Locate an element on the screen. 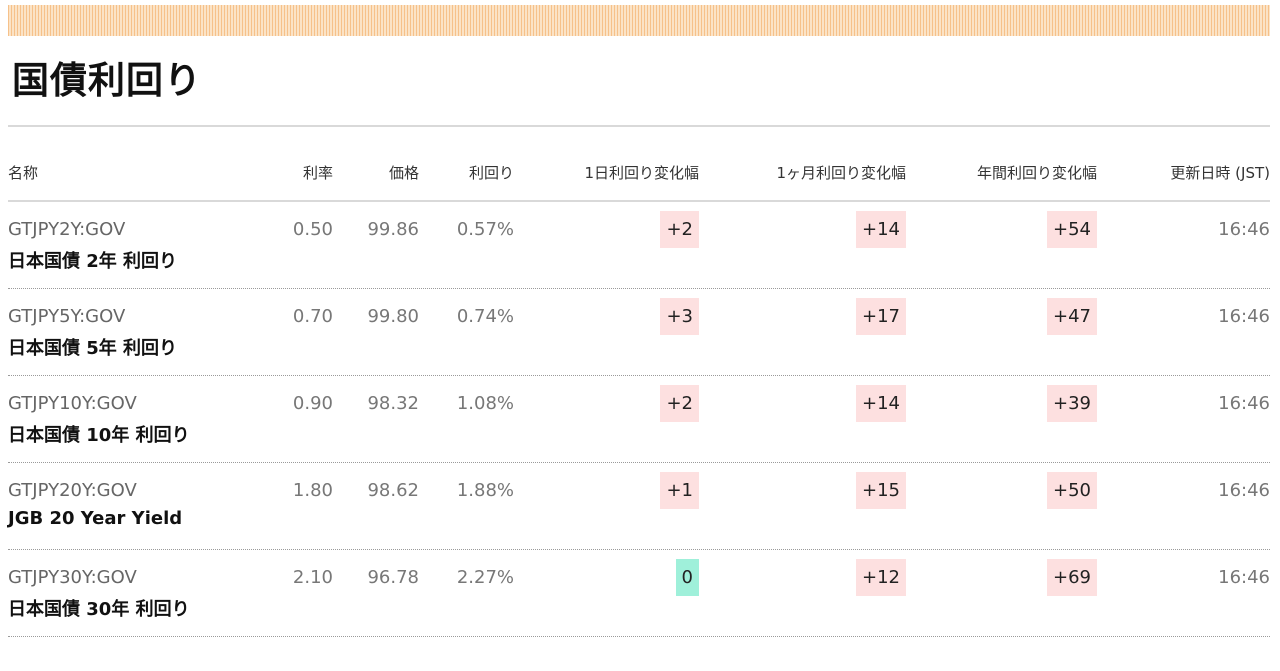  bond-name: 日本国債 10年 利回り is located at coordinates (99, 434).